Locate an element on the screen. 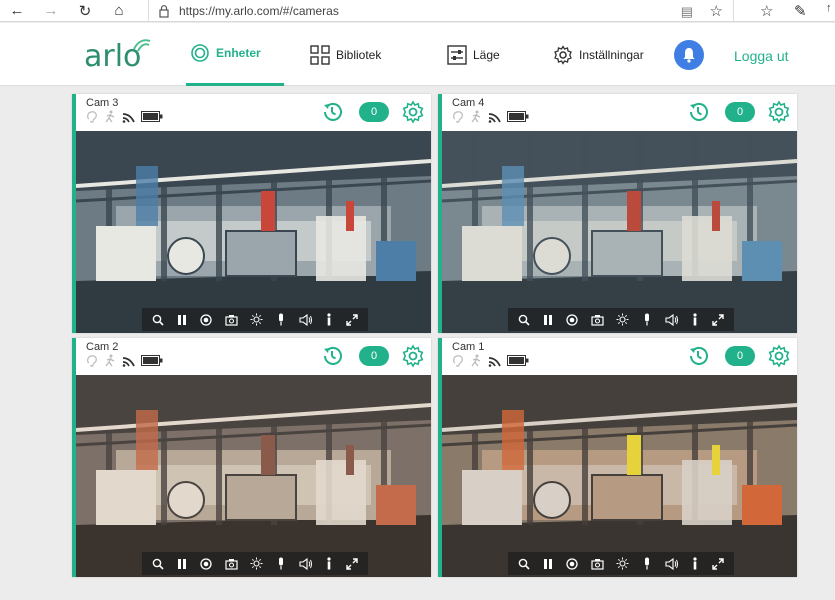 The image size is (835, 600). favorite-star-icon: ☆ is located at coordinates (716, 11).